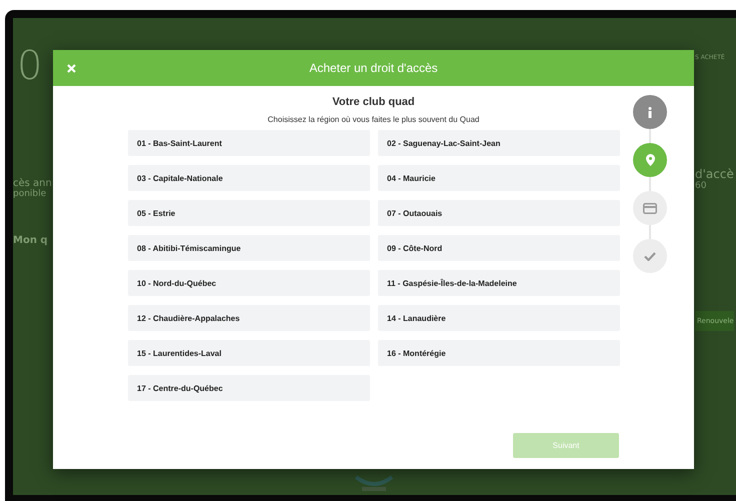 The image size is (736, 501). Describe the element at coordinates (249, 353) in the screenshot. I see `region-option: 15 - Laurentides-Laval` at that location.